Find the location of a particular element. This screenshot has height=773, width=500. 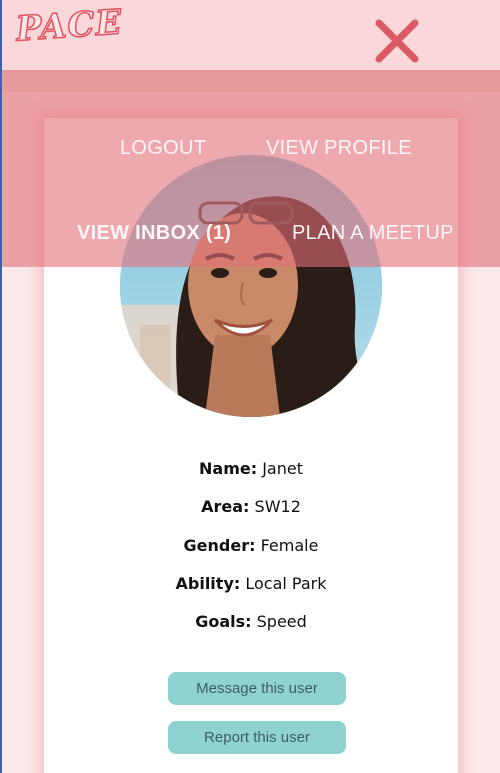

nav-view-inbox-link: VIEW INBOX (1) is located at coordinates (154, 233).